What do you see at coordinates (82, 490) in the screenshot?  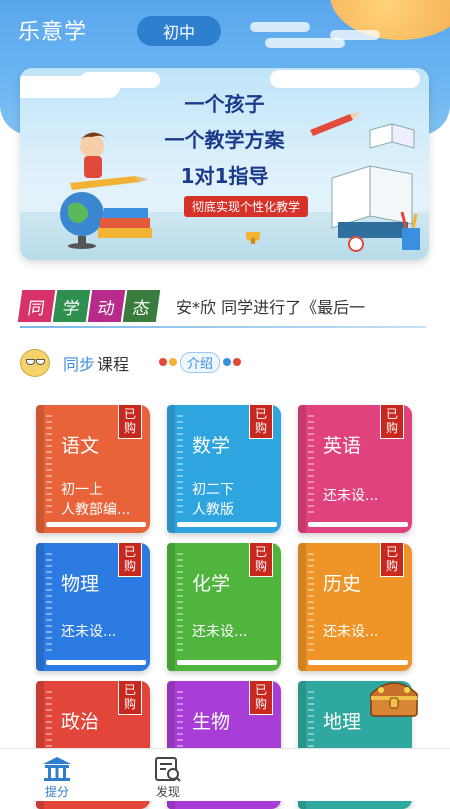 I see `subject-grade: 初一上` at bounding box center [82, 490].